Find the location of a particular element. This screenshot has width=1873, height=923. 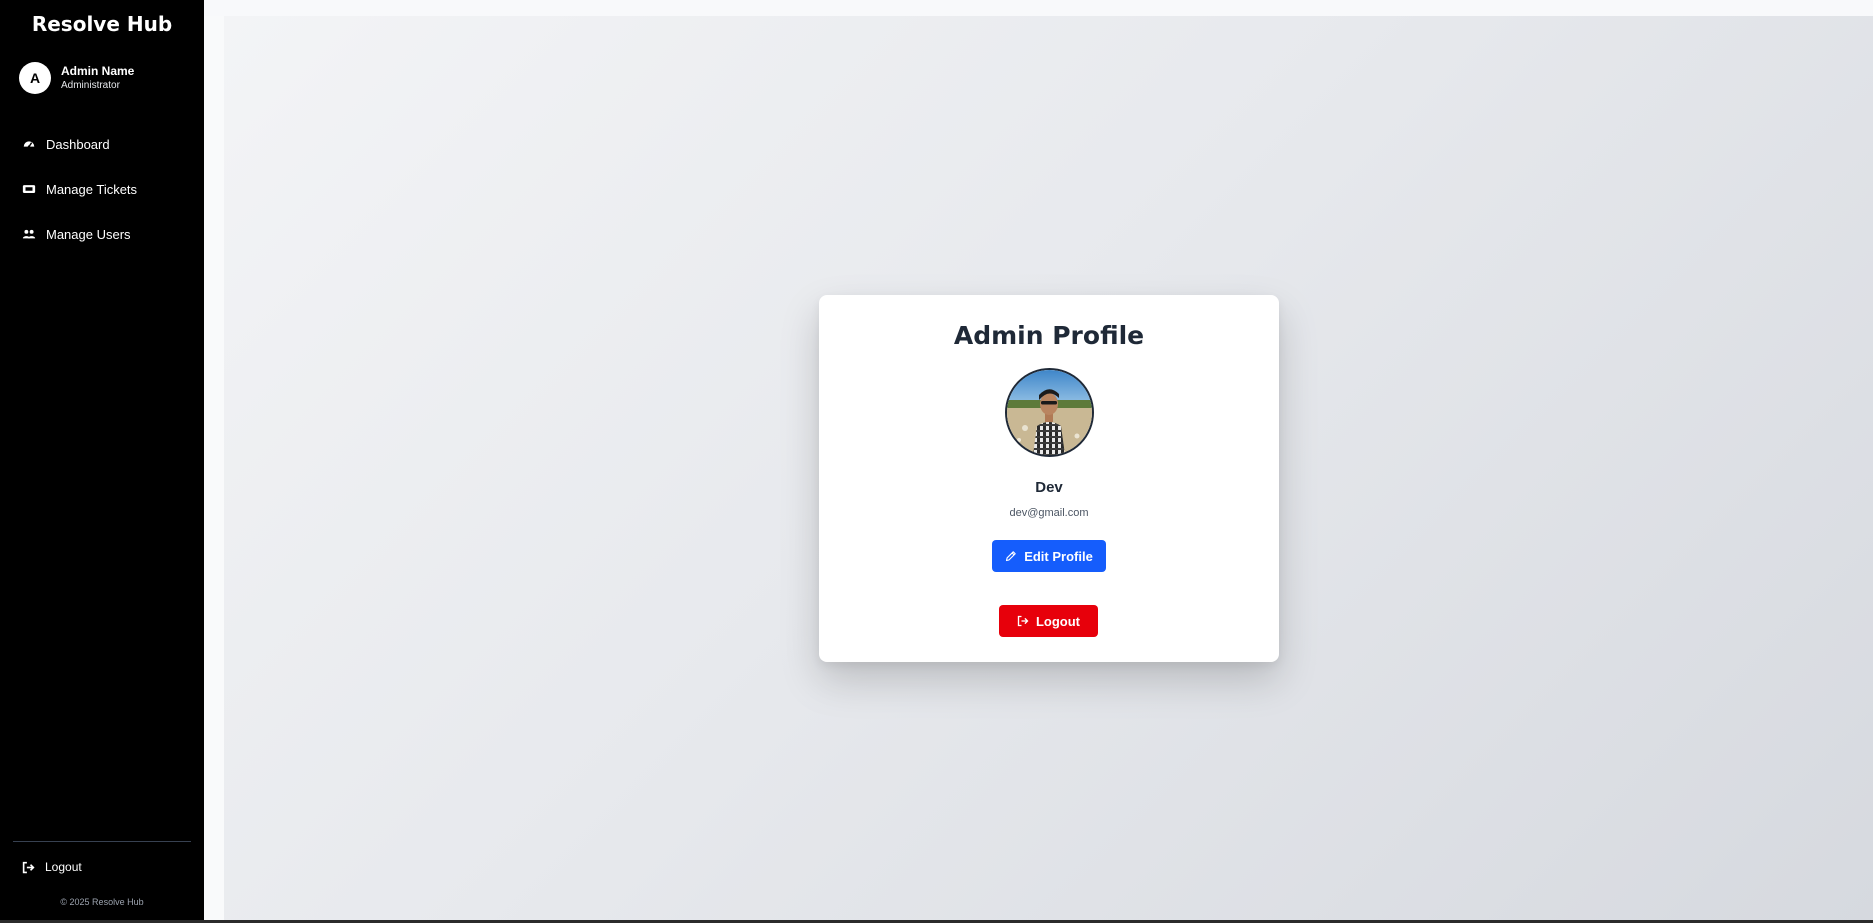

user-info: Admin Name Administrator is located at coordinates (97, 78).